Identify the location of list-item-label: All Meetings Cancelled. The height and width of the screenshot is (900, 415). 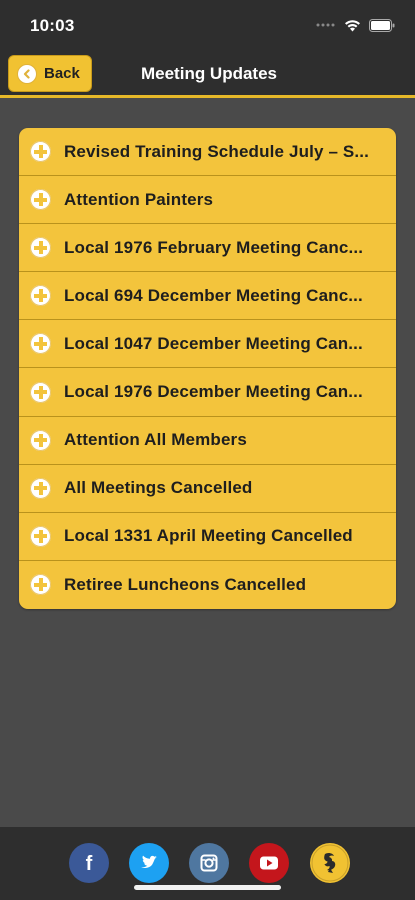
(158, 488).